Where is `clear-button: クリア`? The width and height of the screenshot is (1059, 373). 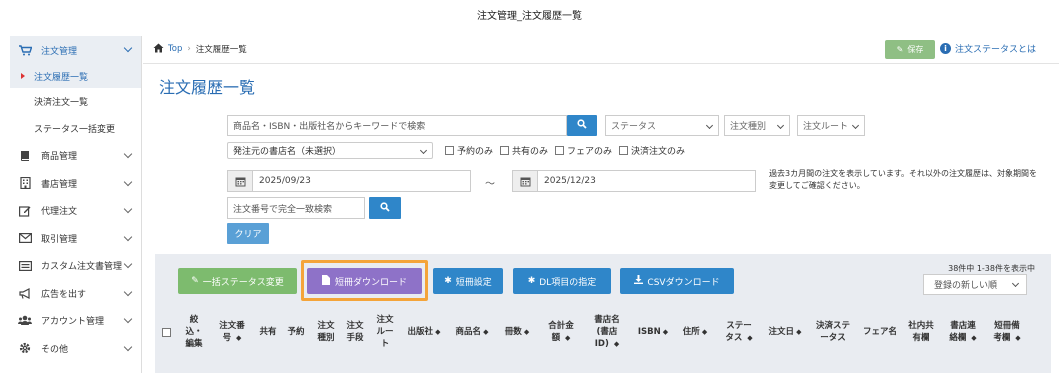 clear-button: クリア is located at coordinates (248, 233).